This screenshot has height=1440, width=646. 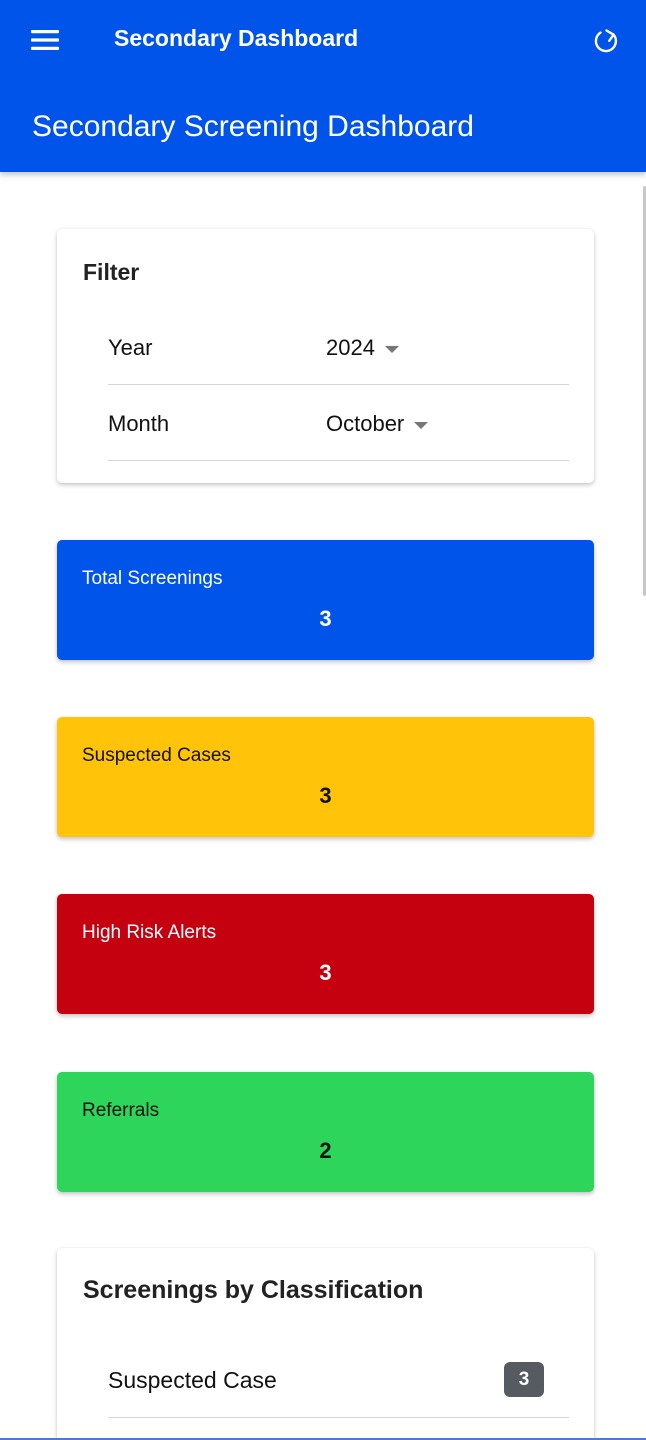 I want to click on refresh-button, so click(x=606, y=41).